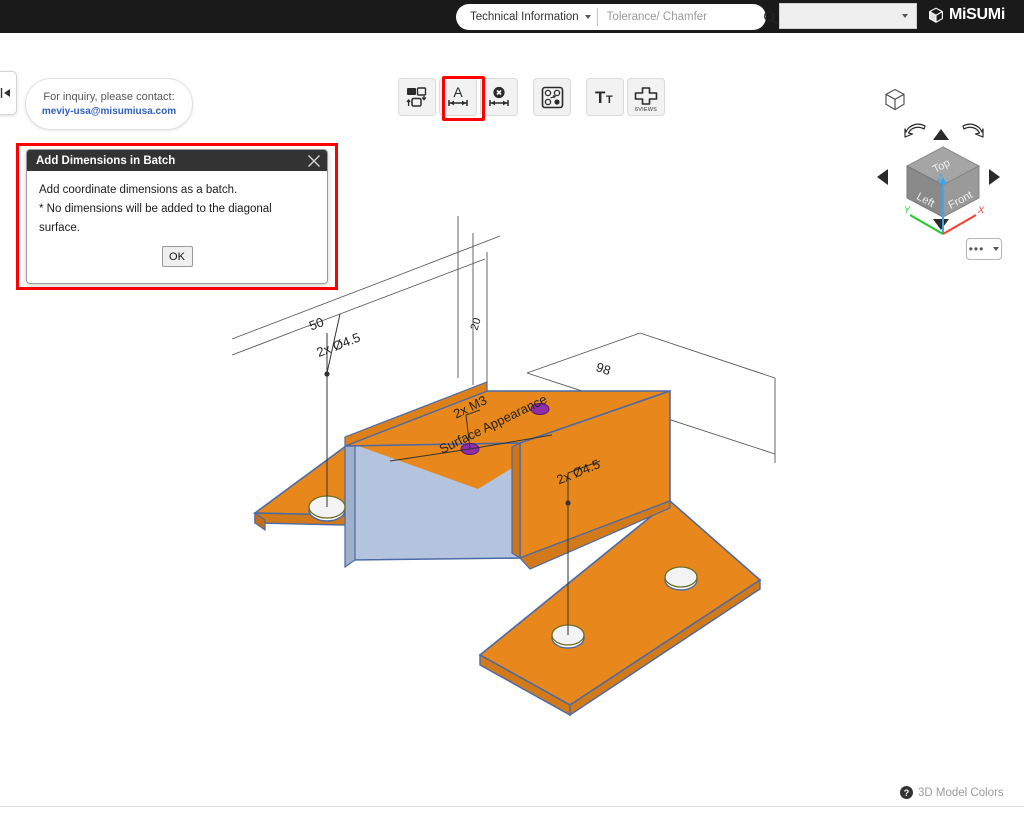 The width and height of the screenshot is (1024, 819). I want to click on rotate-left-arrow, so click(882, 179).